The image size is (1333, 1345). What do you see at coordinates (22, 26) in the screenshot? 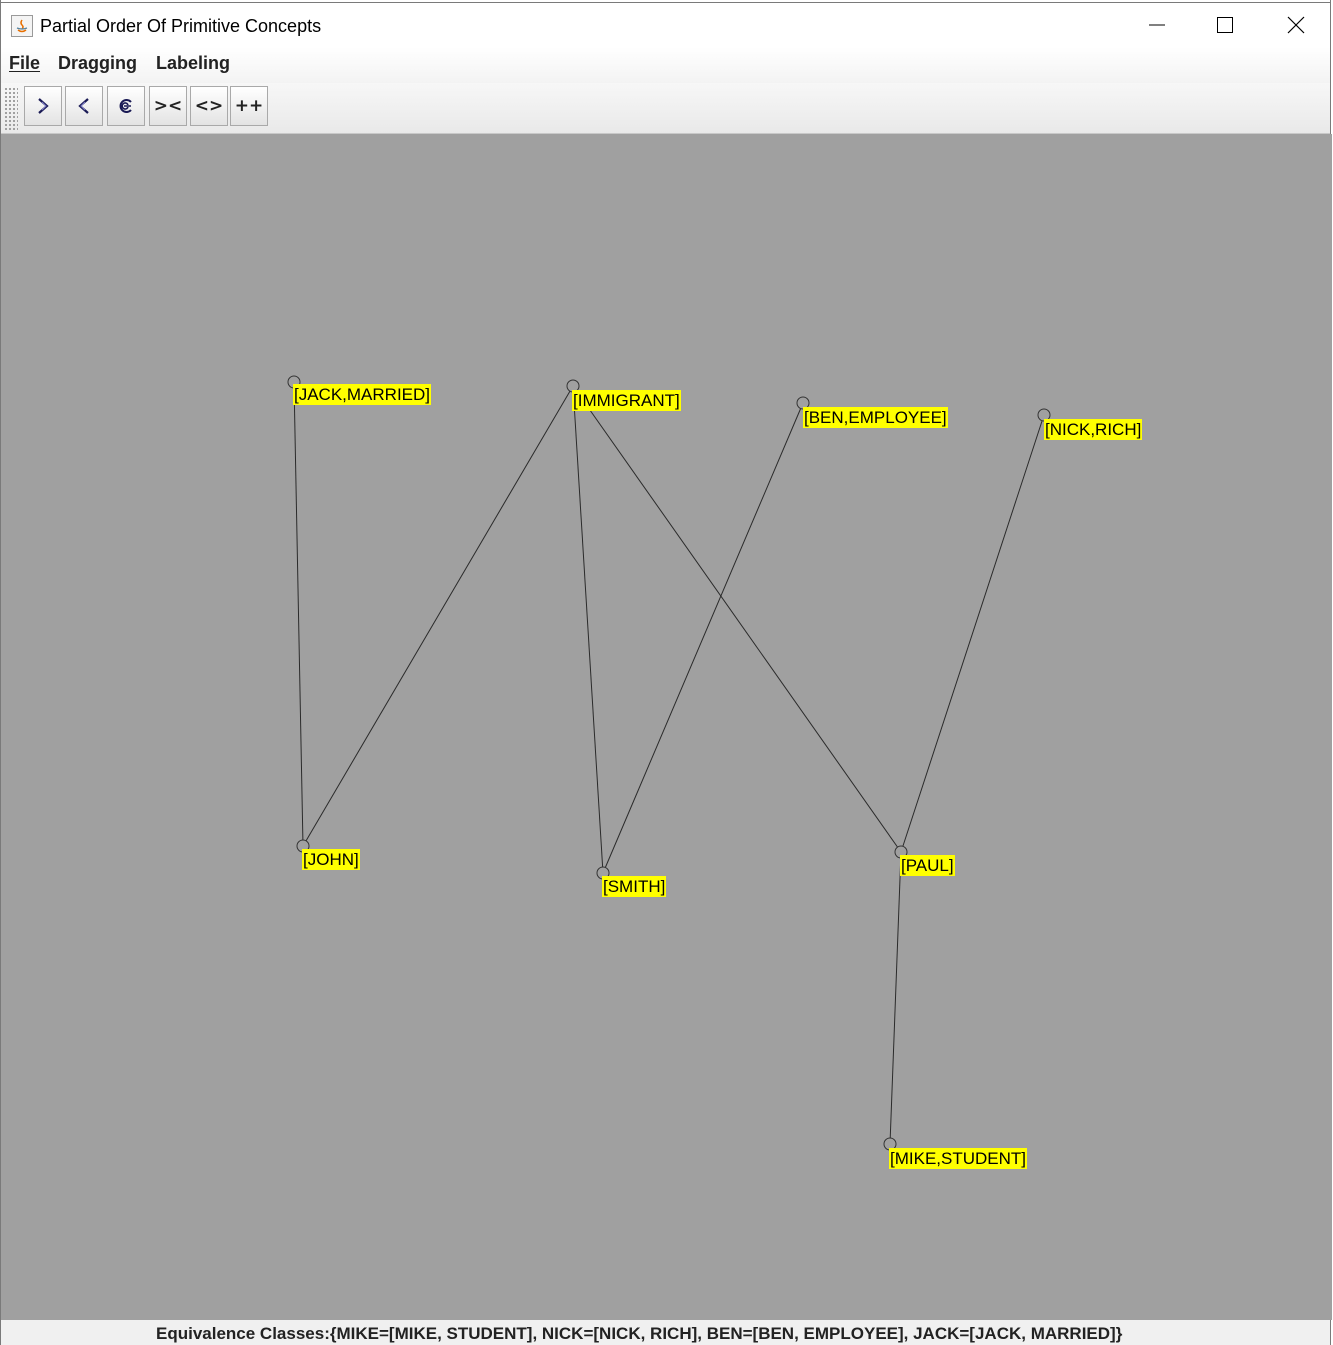
I see `java-app-icon` at bounding box center [22, 26].